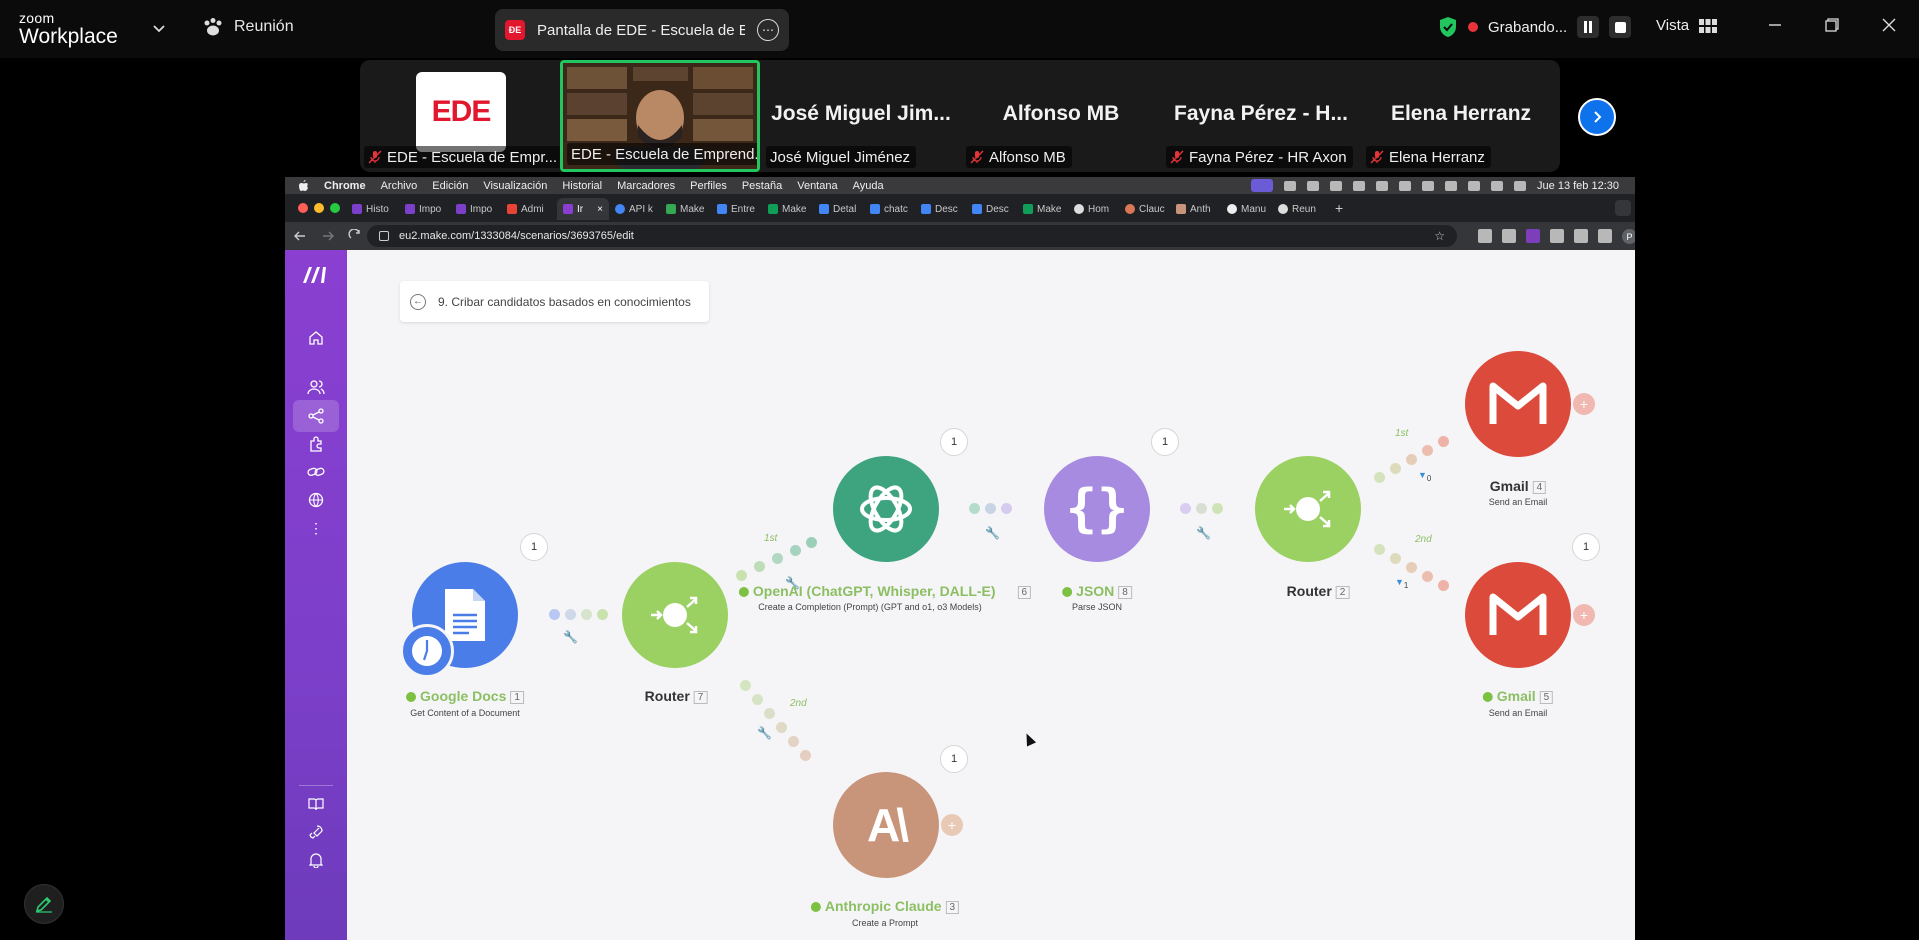 The height and width of the screenshot is (940, 1919). Describe the element at coordinates (886, 825) in the screenshot. I see `anthropic-claude-module: A\` at that location.